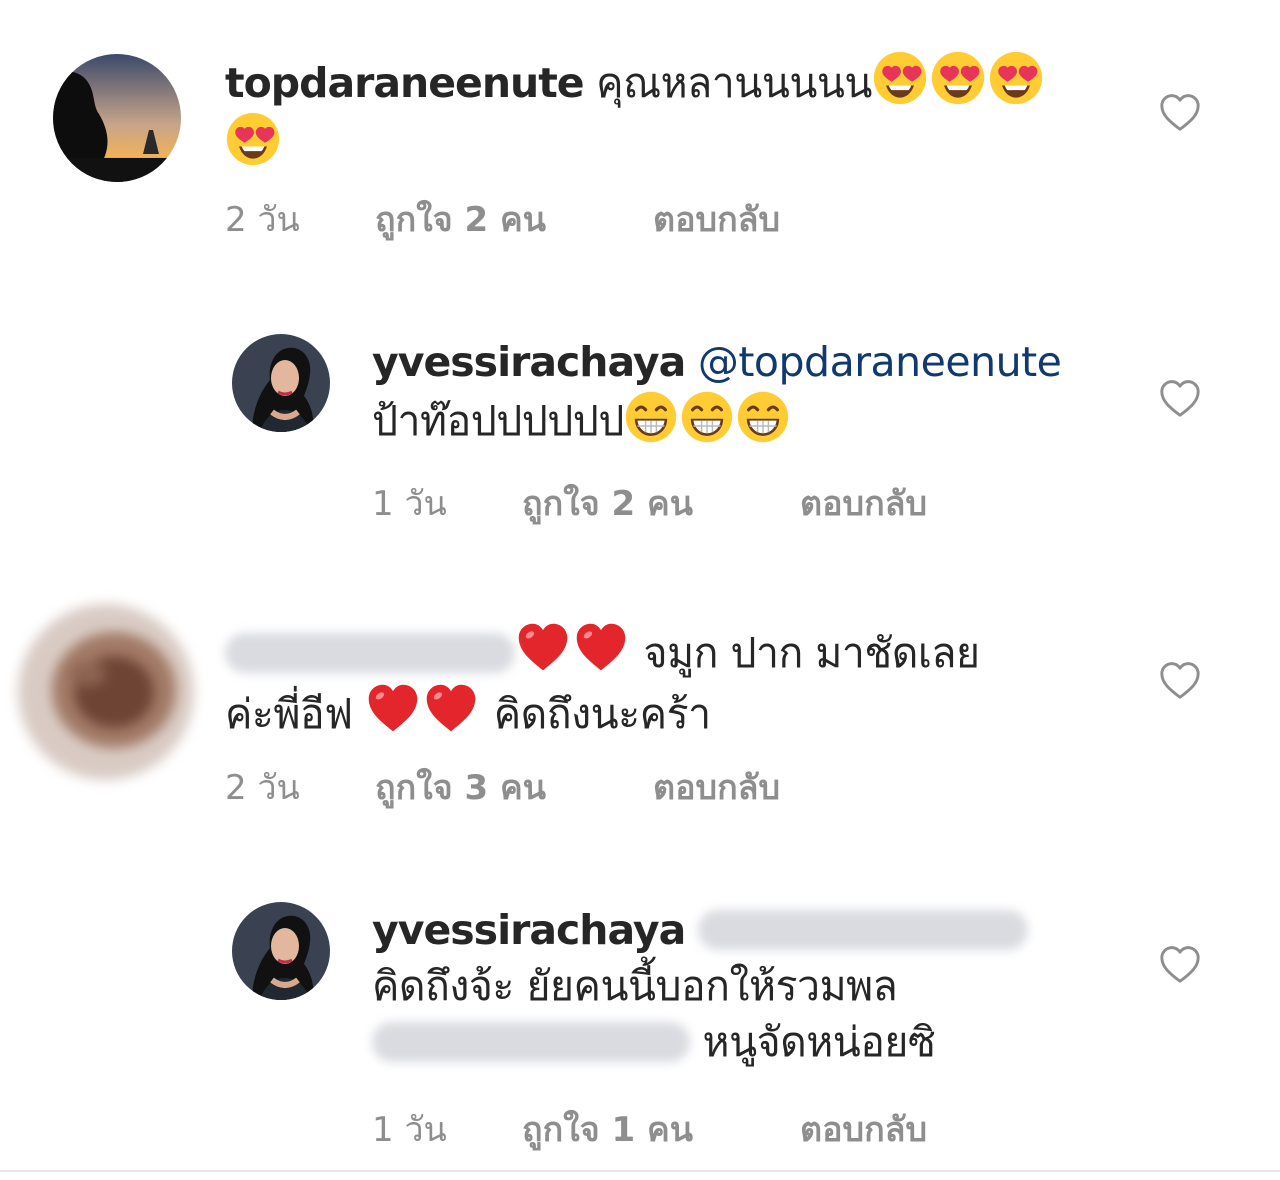 This screenshot has width=1280, height=1180. What do you see at coordinates (370, 653) in the screenshot?
I see `username-redacted` at bounding box center [370, 653].